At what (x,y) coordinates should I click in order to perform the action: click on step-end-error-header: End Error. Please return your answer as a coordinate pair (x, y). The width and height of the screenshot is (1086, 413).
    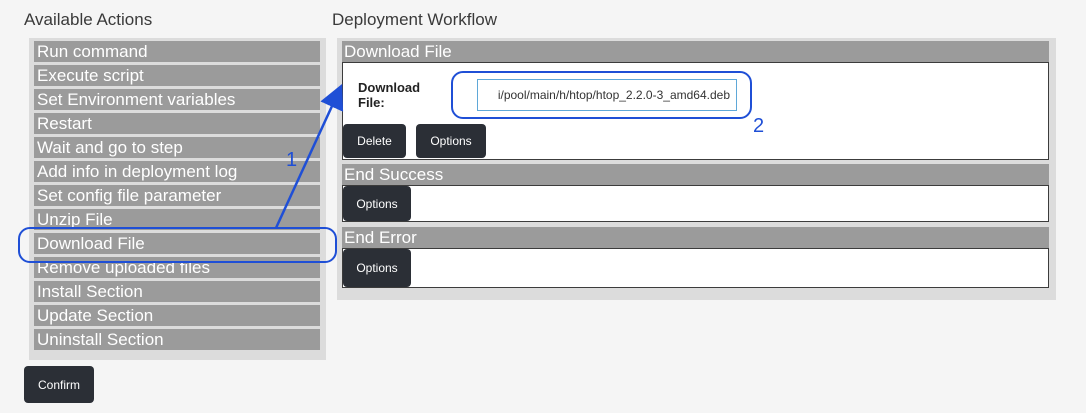
    Looking at the image, I should click on (695, 237).